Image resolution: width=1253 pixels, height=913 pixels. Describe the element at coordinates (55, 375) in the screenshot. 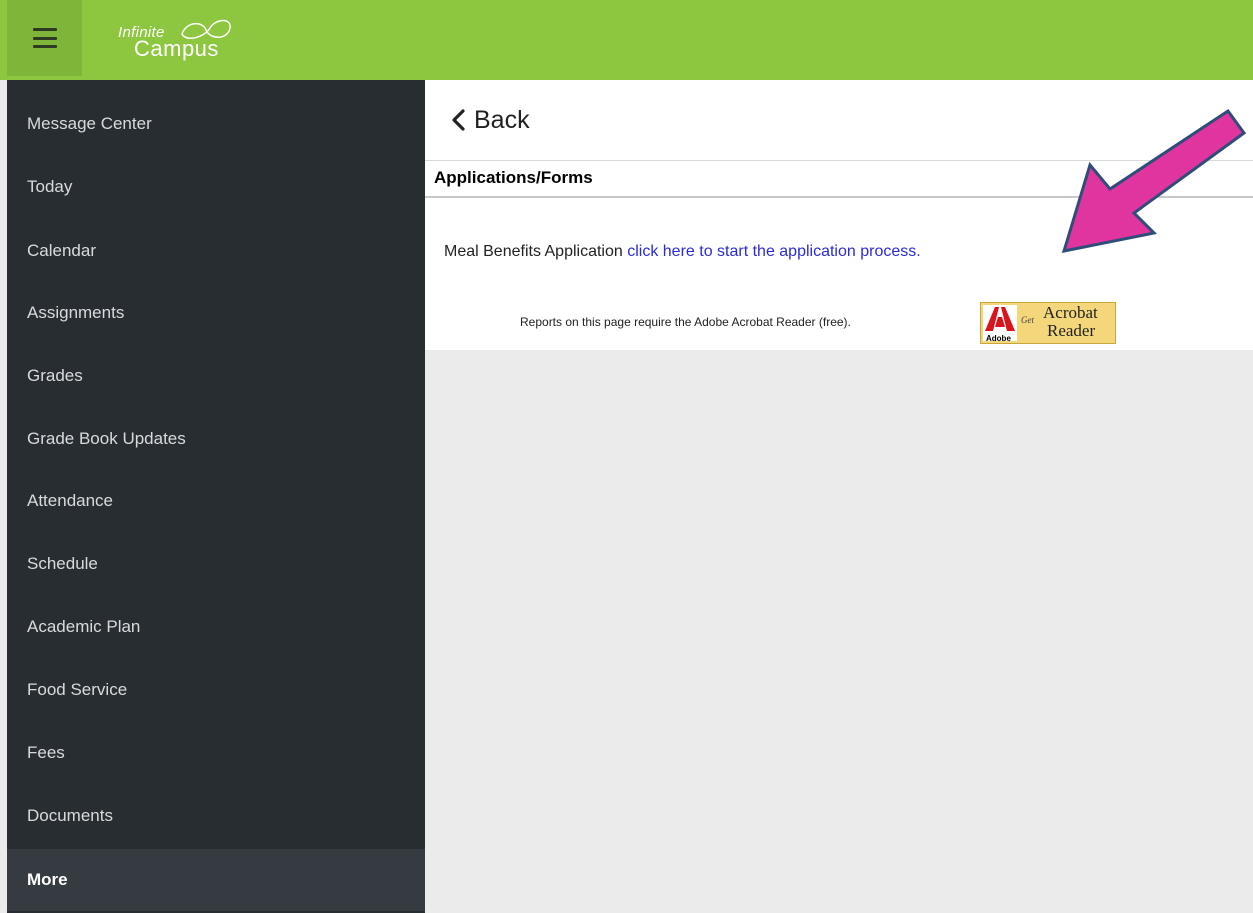

I see `sidebar-item-label: Grades` at that location.